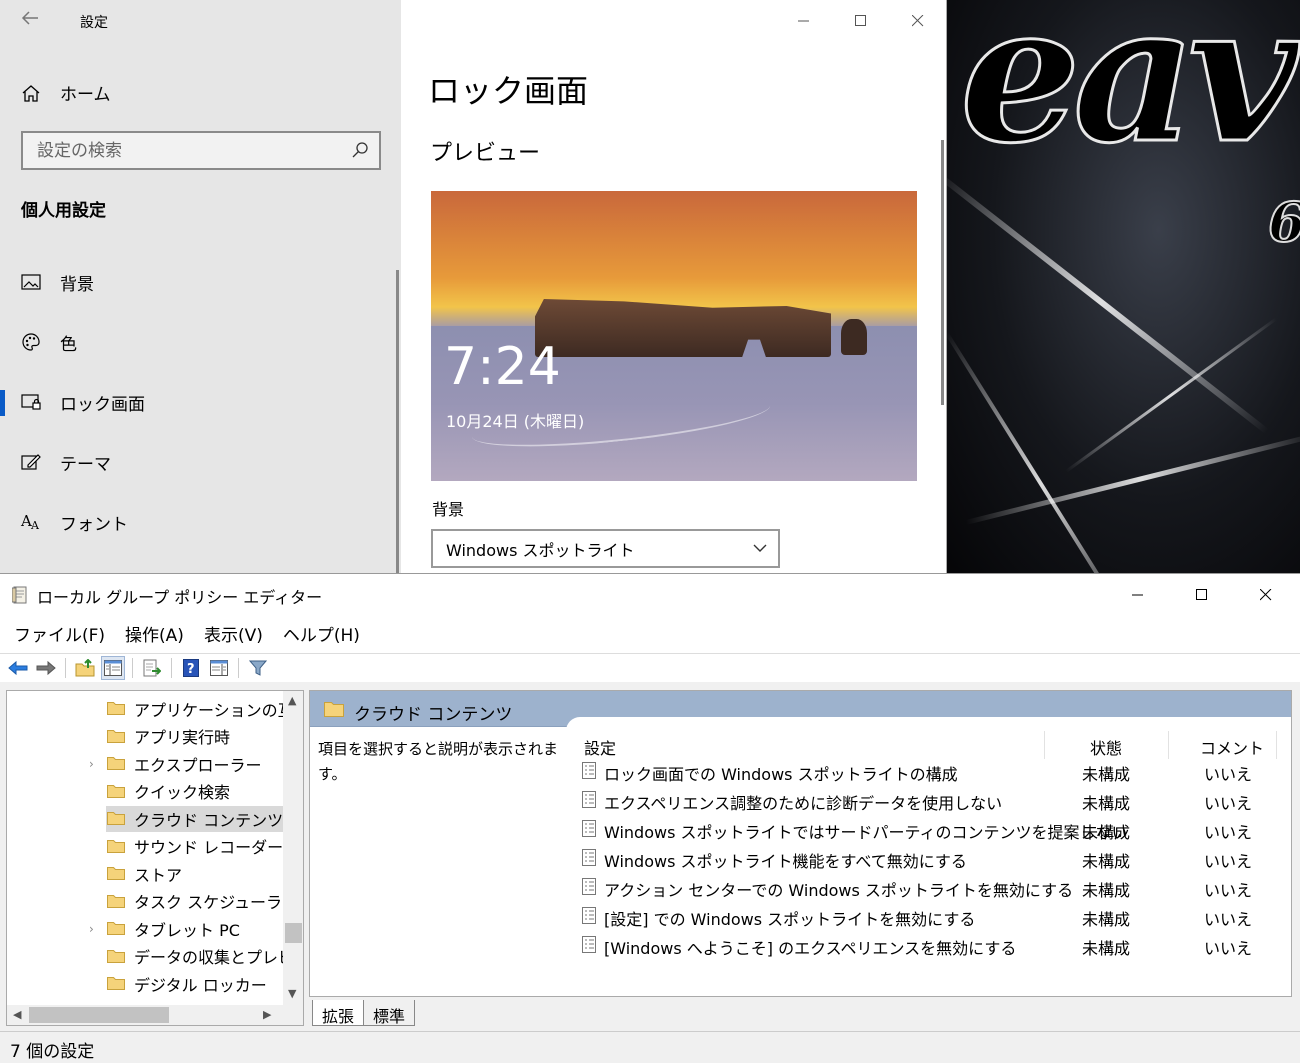 The height and width of the screenshot is (1063, 1300). I want to click on search-icon, so click(361, 151).